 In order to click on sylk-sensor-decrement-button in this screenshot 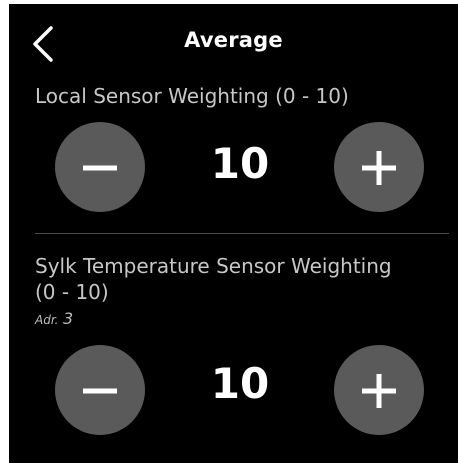, I will do `click(100, 390)`.